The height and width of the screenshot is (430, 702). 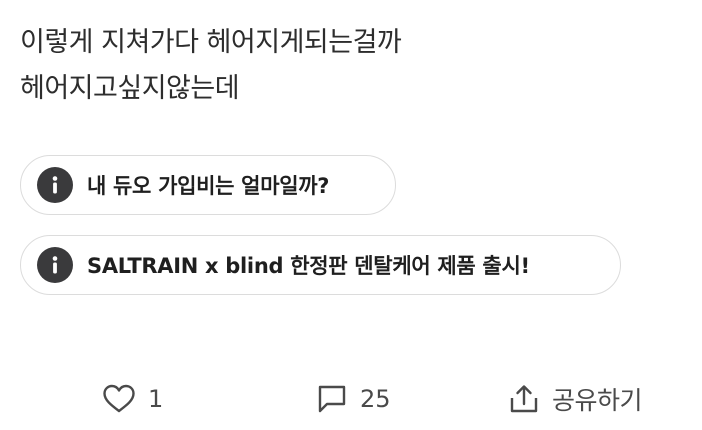 What do you see at coordinates (211, 42) in the screenshot?
I see `post-text-line-1: 이렇게 지쳐가다 헤어지게되는걸까` at bounding box center [211, 42].